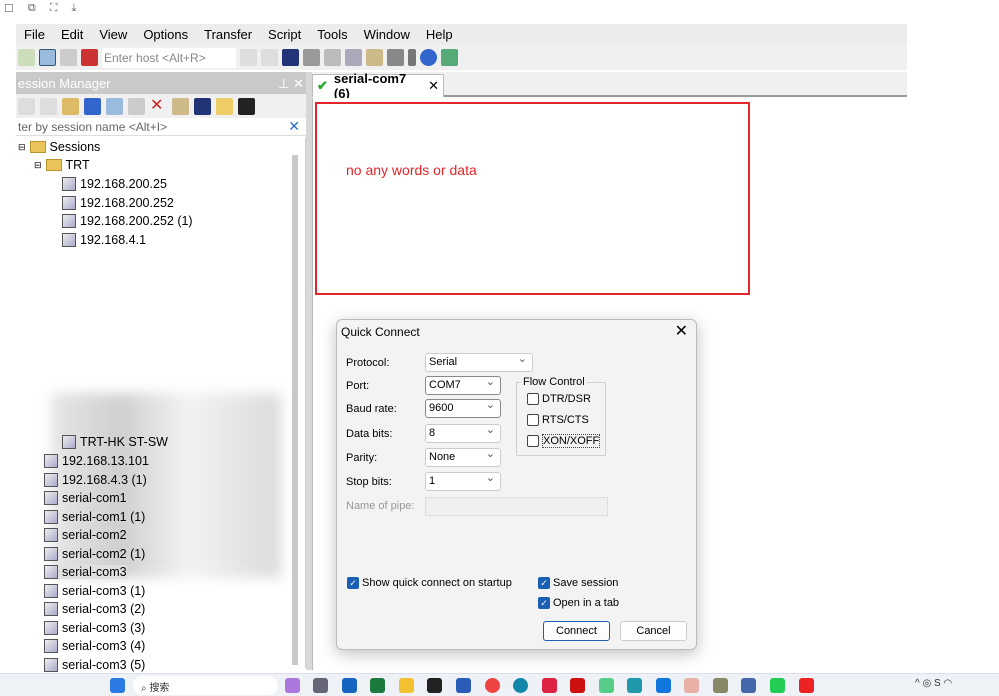 The image size is (999, 696). I want to click on copy-icon, so click(248, 57).